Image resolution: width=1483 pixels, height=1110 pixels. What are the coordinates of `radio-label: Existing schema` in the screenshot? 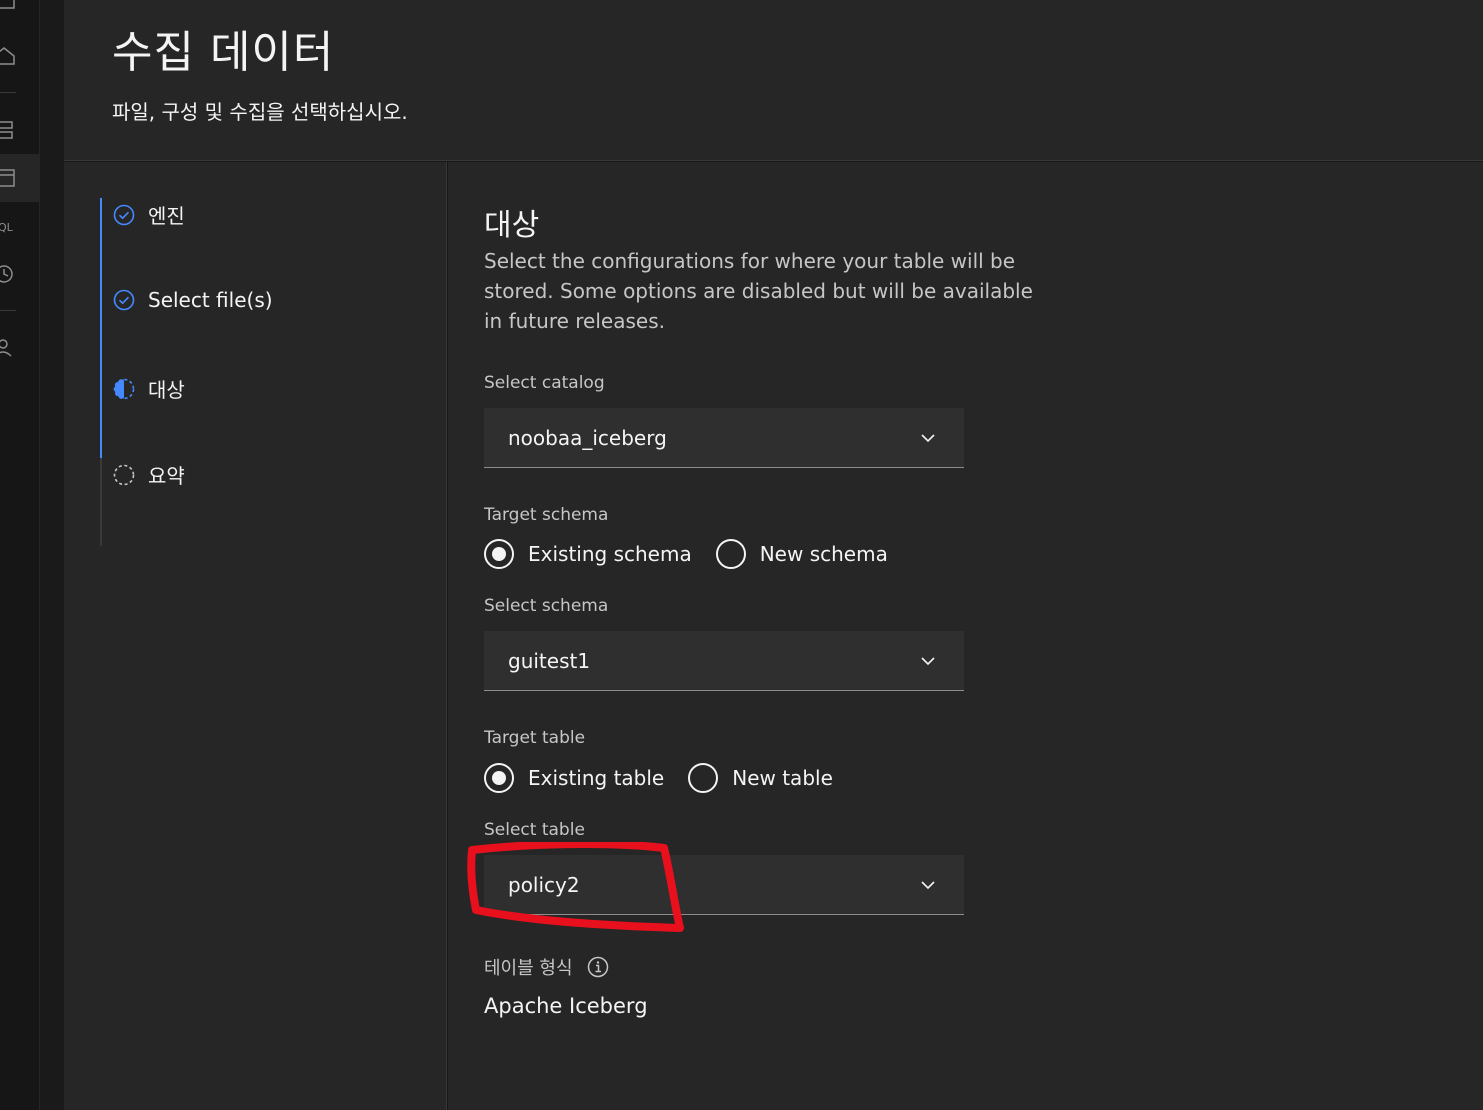 It's located at (610, 554).